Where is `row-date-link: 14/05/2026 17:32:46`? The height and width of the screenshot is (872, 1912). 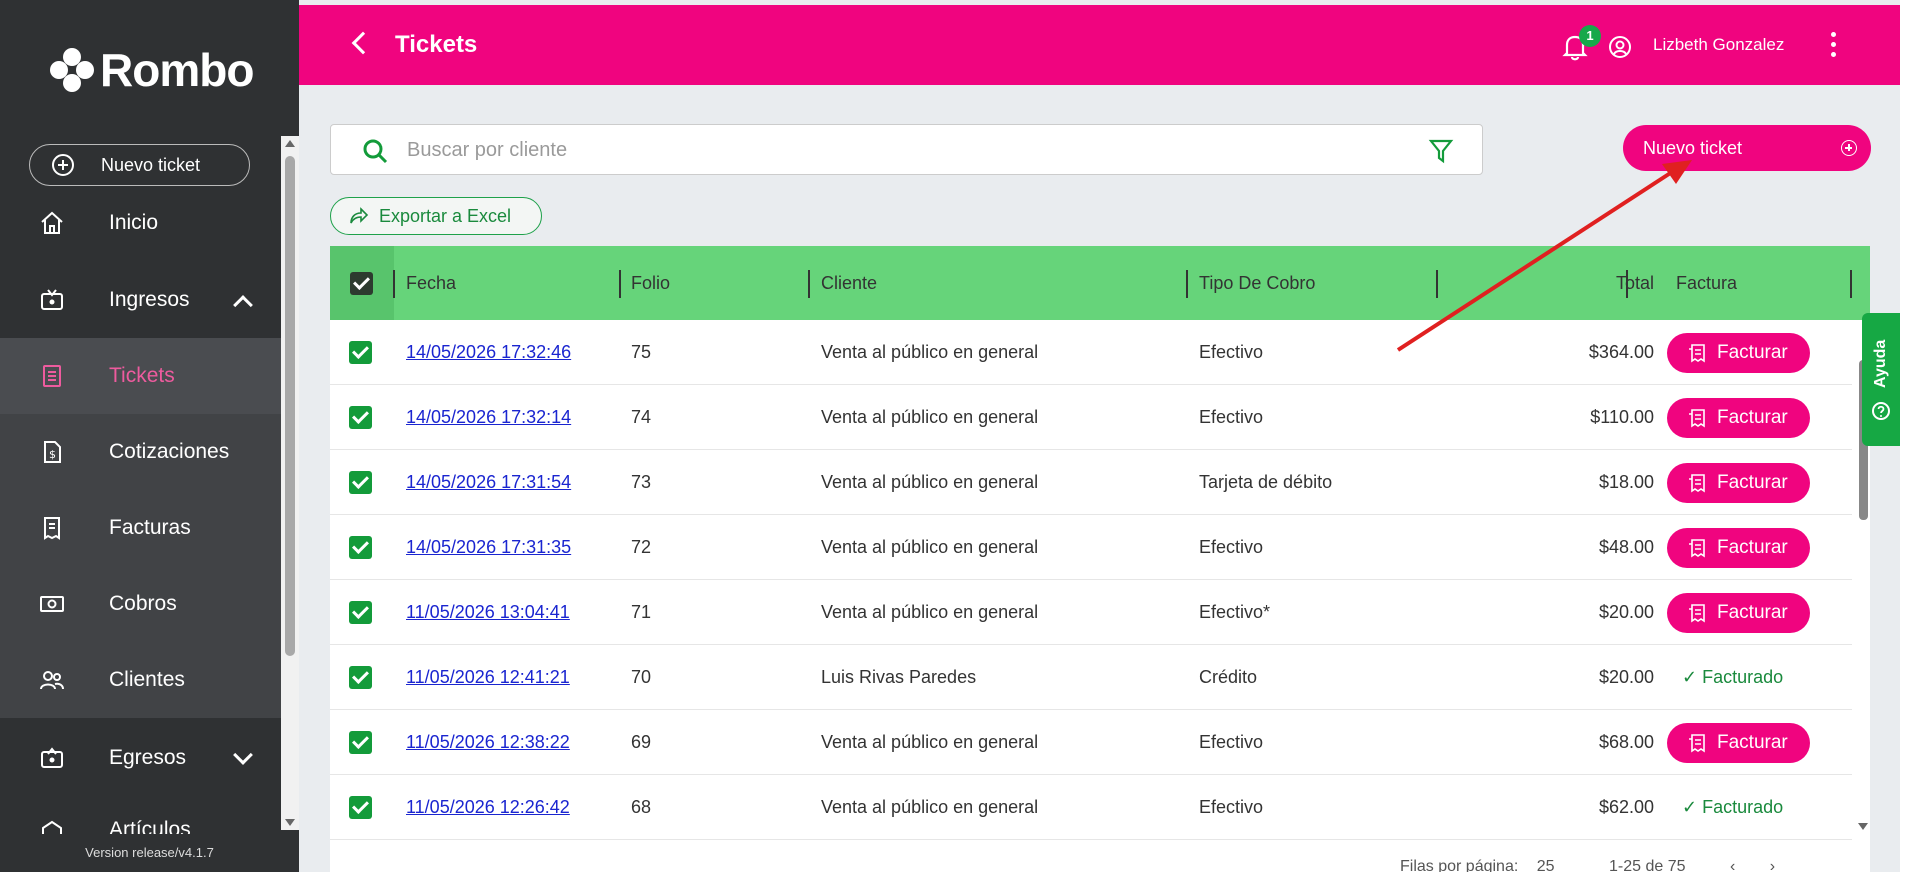
row-date-link: 14/05/2026 17:32:46 is located at coordinates (488, 352).